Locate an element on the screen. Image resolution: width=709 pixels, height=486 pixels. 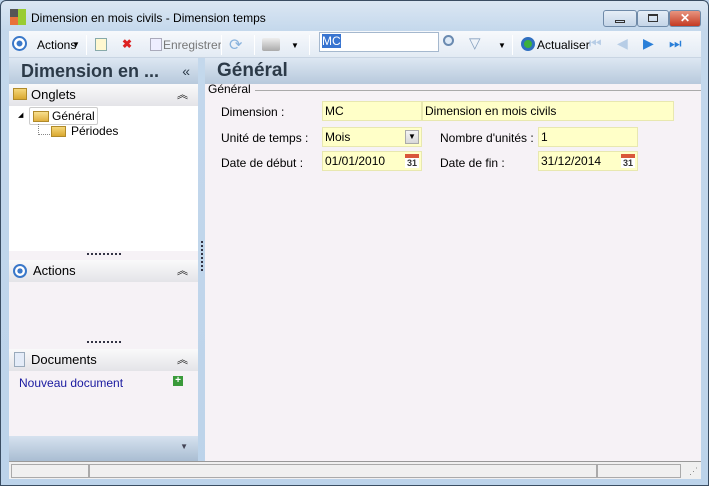
tree-expand-icon: ◢ is located at coordinates (20, 115).